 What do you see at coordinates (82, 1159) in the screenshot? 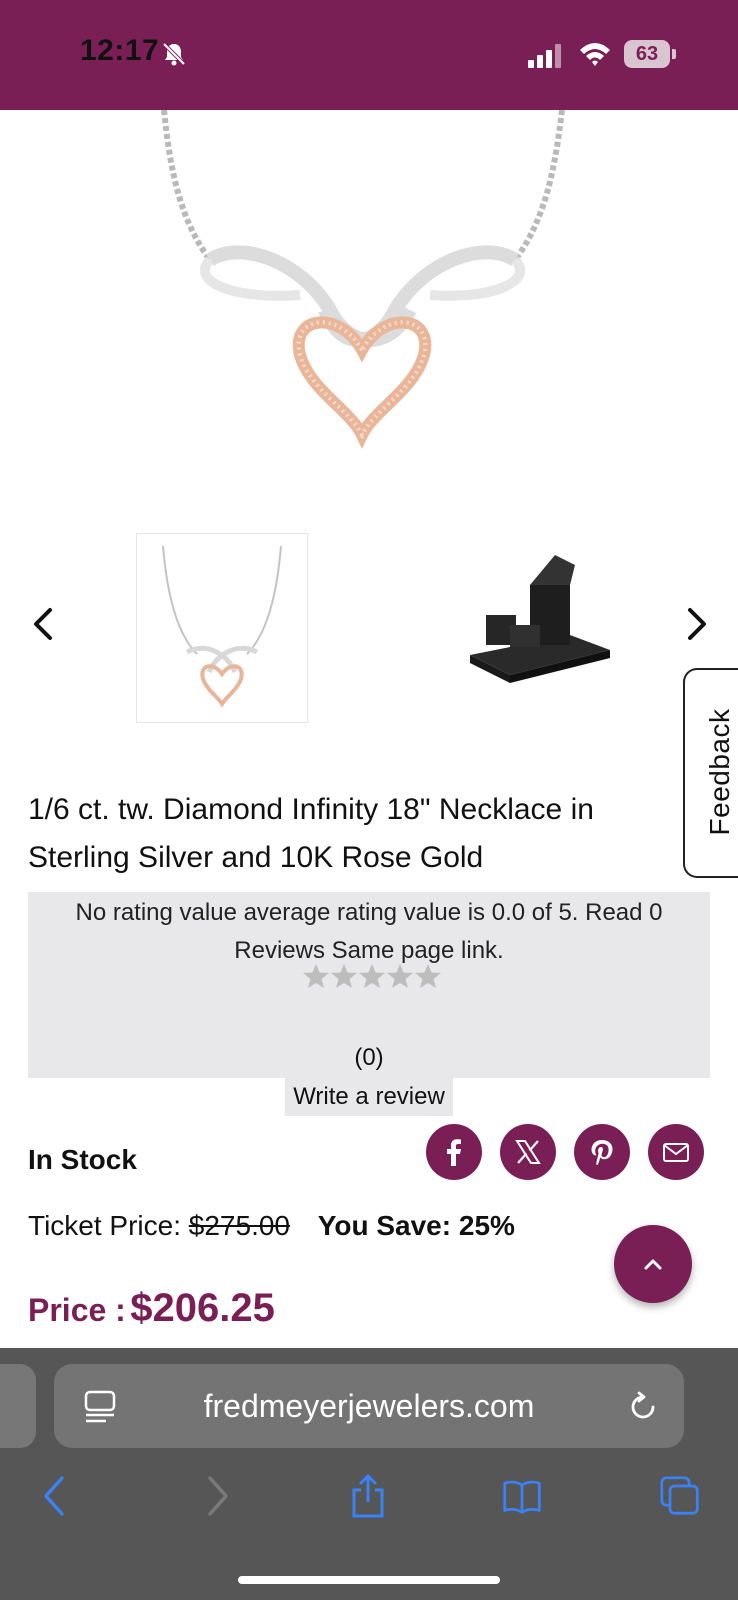
I see `stock-status: In Stock` at bounding box center [82, 1159].